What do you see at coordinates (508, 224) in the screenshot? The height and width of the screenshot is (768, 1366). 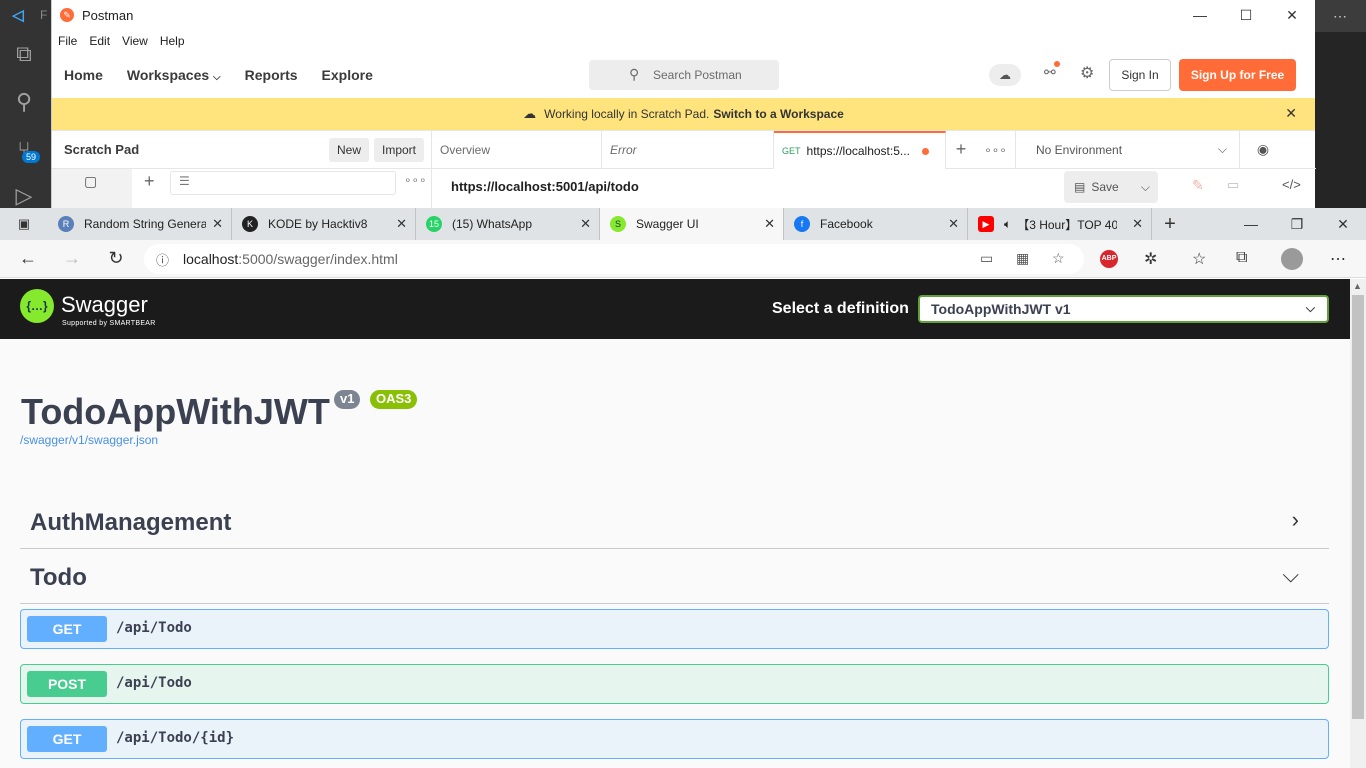 I see `tab-whatsapp: 15 (15) WhatsApp ✕` at bounding box center [508, 224].